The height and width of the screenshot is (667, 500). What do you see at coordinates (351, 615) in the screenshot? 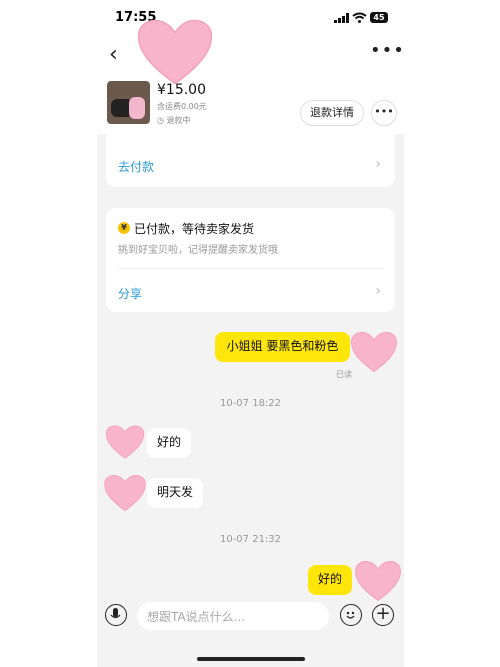
I see `emoji-icon` at bounding box center [351, 615].